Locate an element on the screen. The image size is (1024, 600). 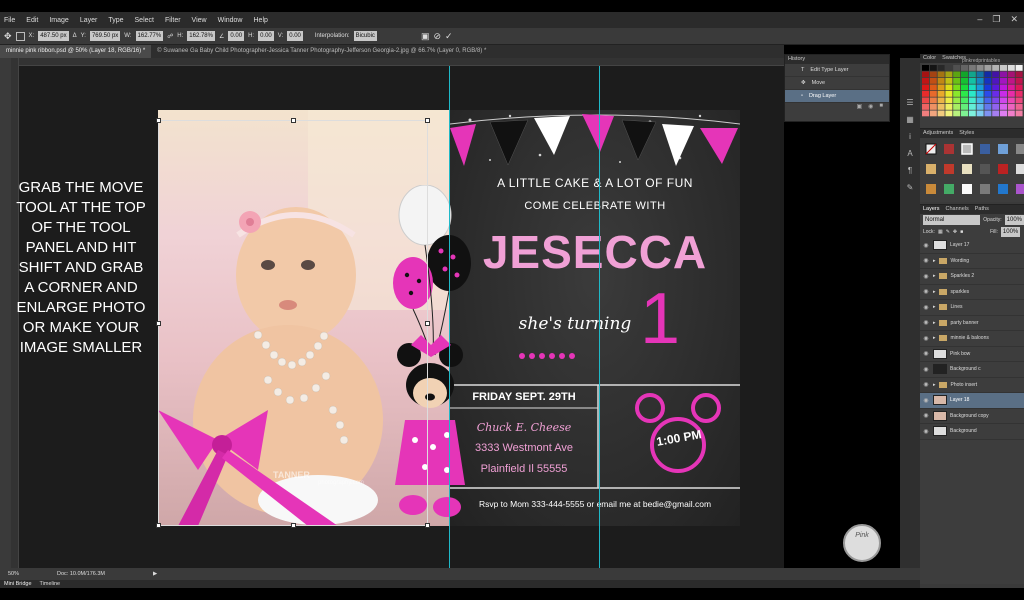
status-arrow-icon: ▶ is located at coordinates (155, 574).